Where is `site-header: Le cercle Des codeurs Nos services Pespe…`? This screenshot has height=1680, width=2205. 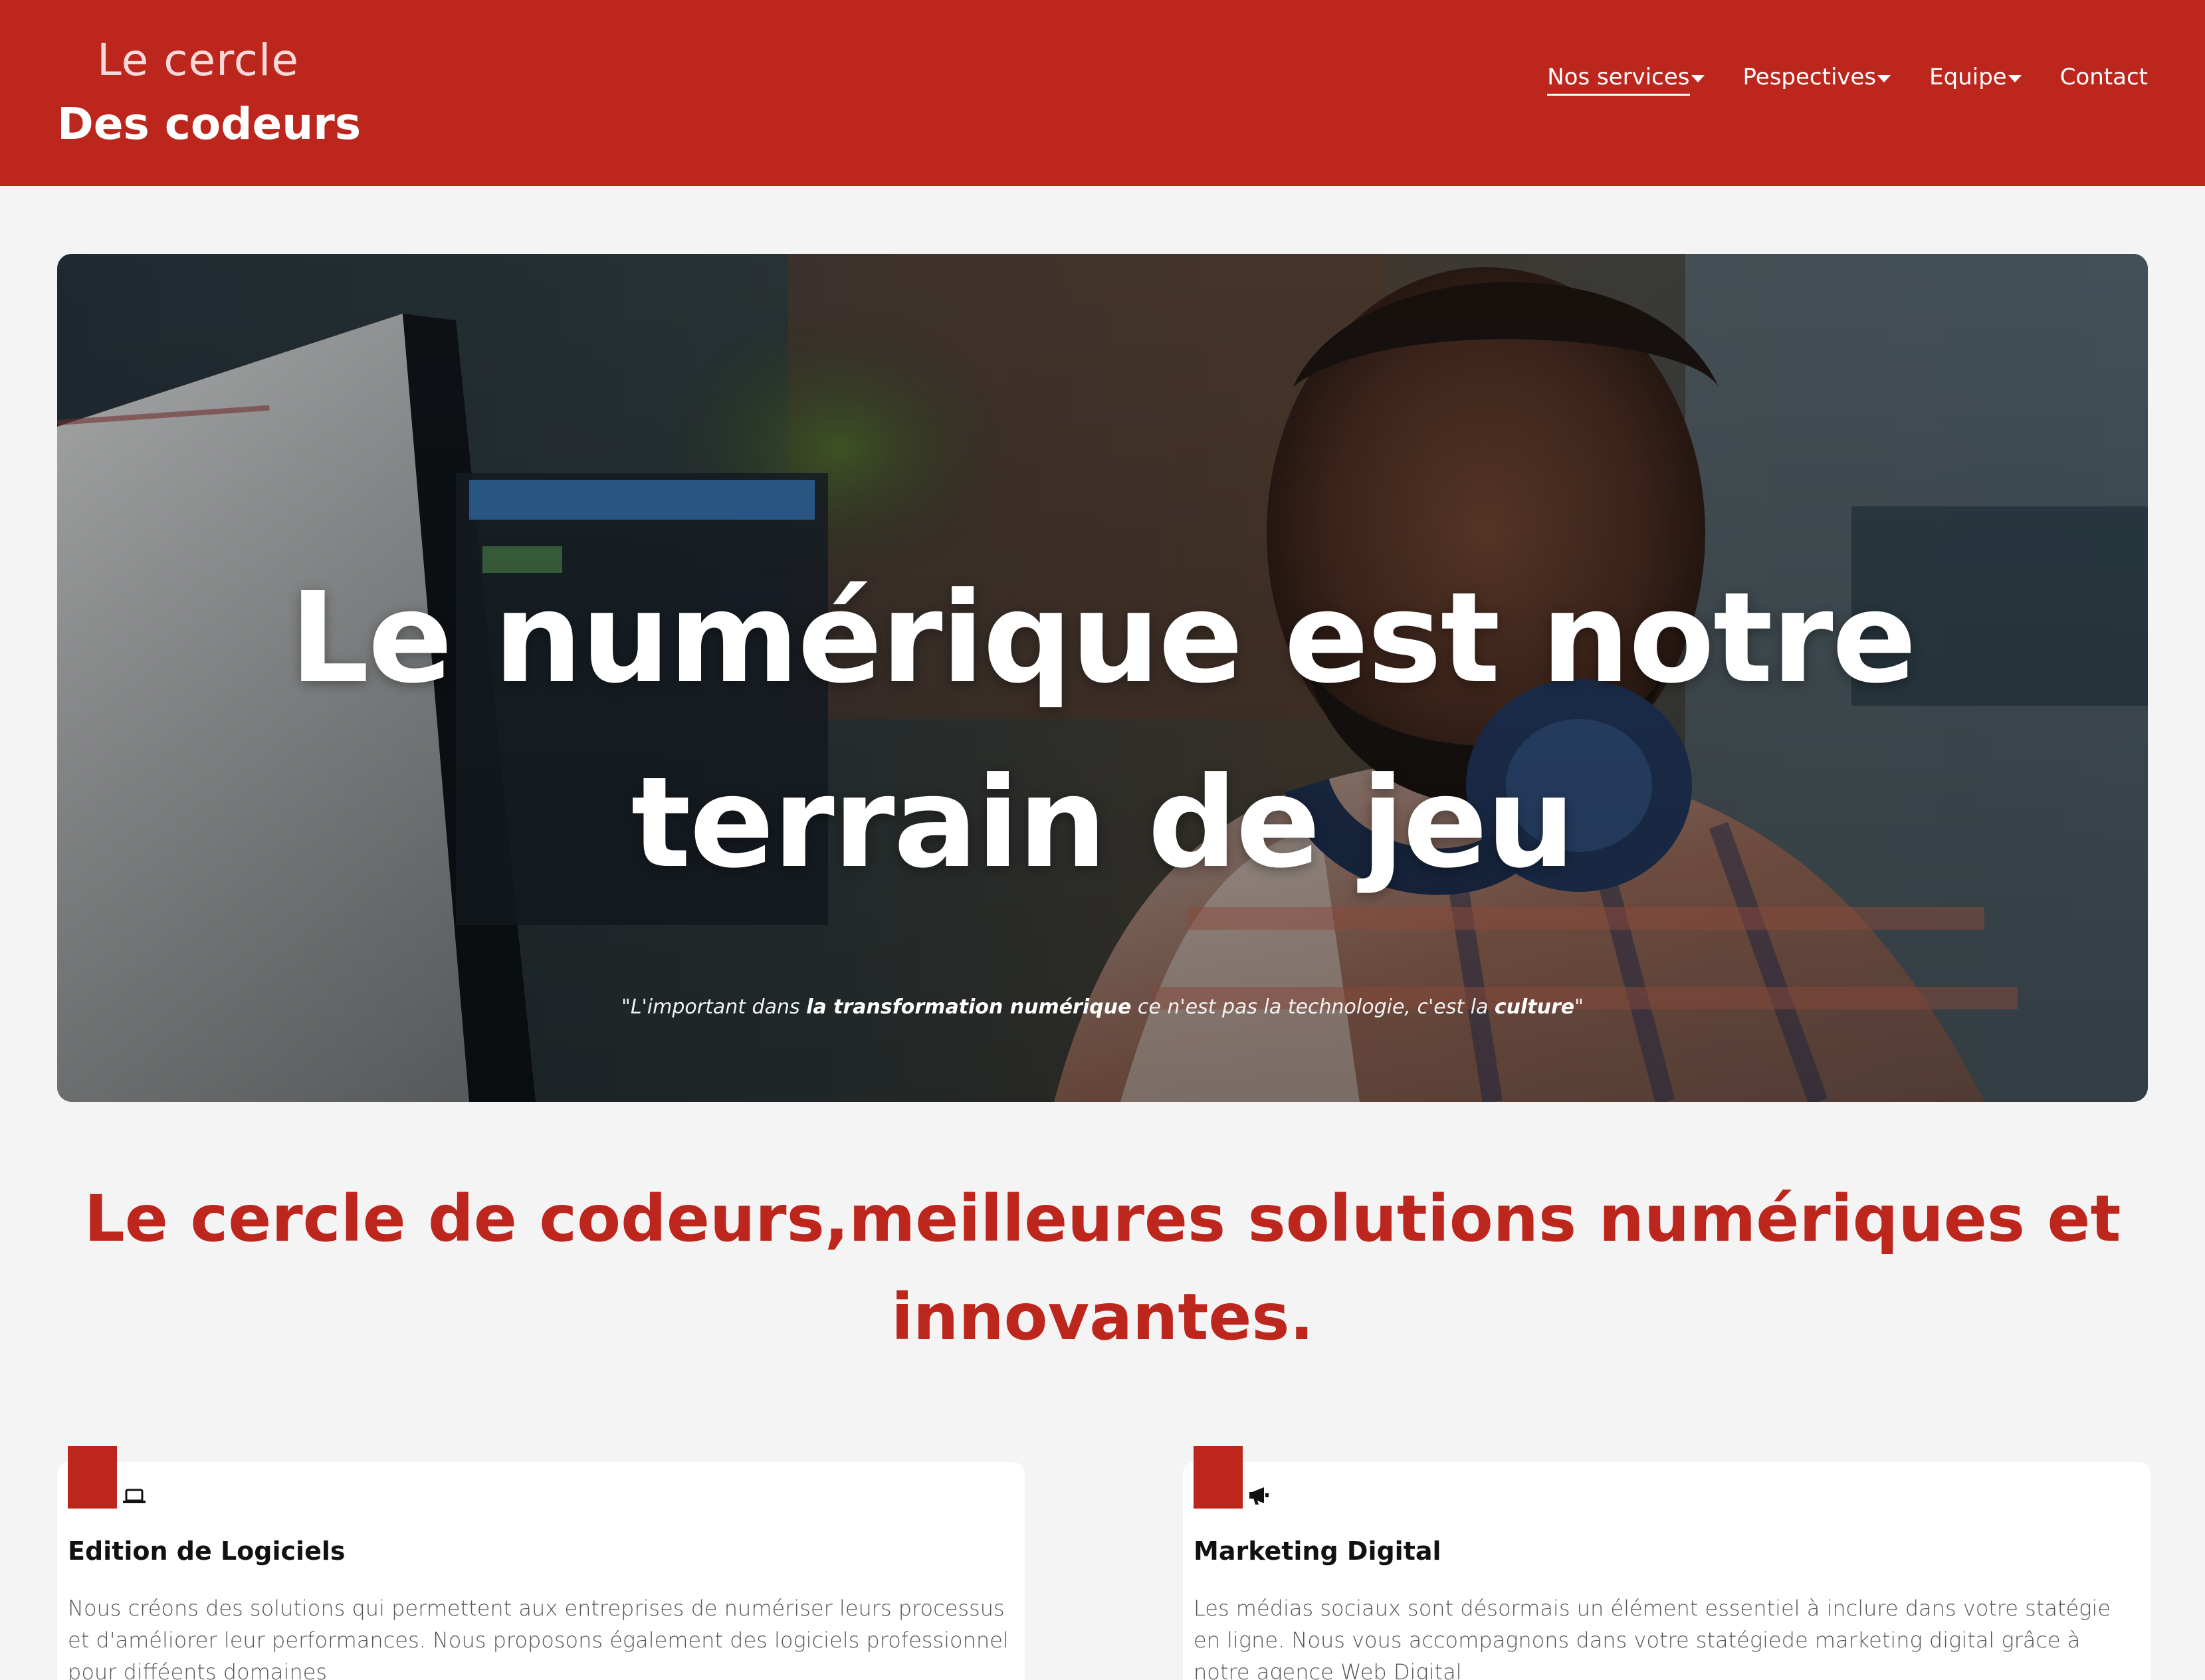 site-header: Le cercle Des codeurs Nos services Pespe… is located at coordinates (1102, 93).